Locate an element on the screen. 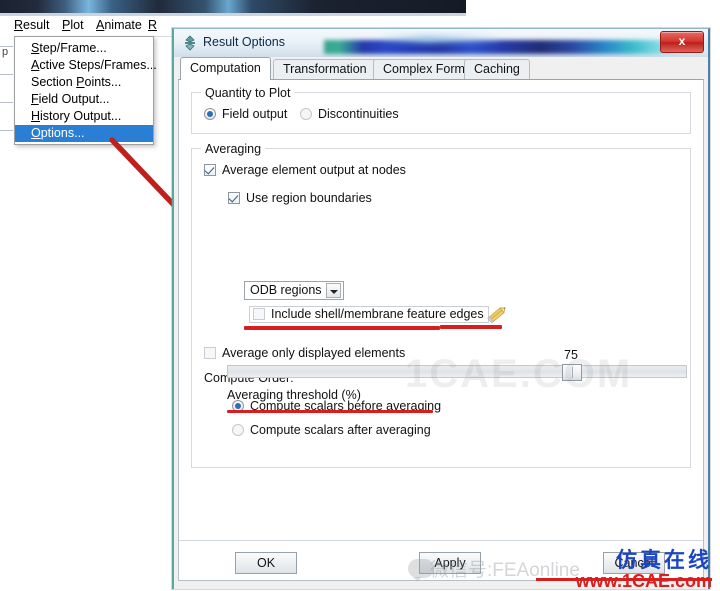 Image resolution: width=720 pixels, height=591 pixels. dialog-titlebar: Result Options x is located at coordinates (441, 43).